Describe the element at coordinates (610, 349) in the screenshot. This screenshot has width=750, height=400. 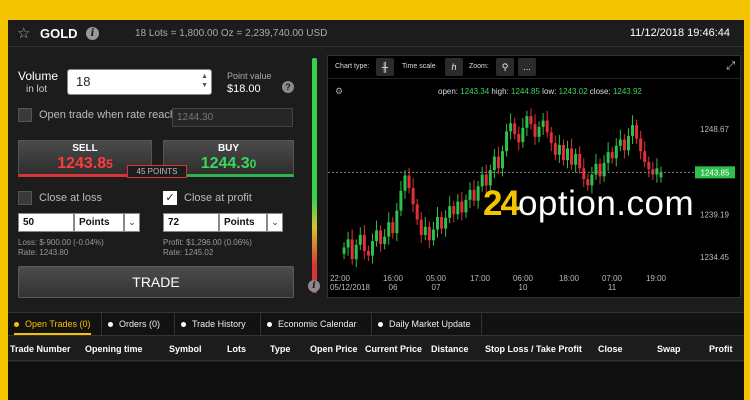
I see `col-close: Close` at that location.